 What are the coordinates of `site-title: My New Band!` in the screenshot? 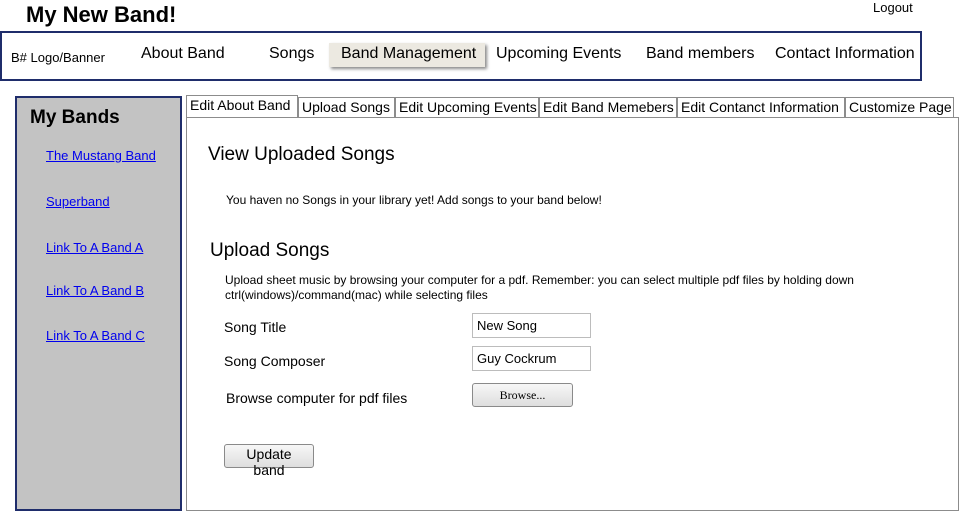 It's located at (101, 14).